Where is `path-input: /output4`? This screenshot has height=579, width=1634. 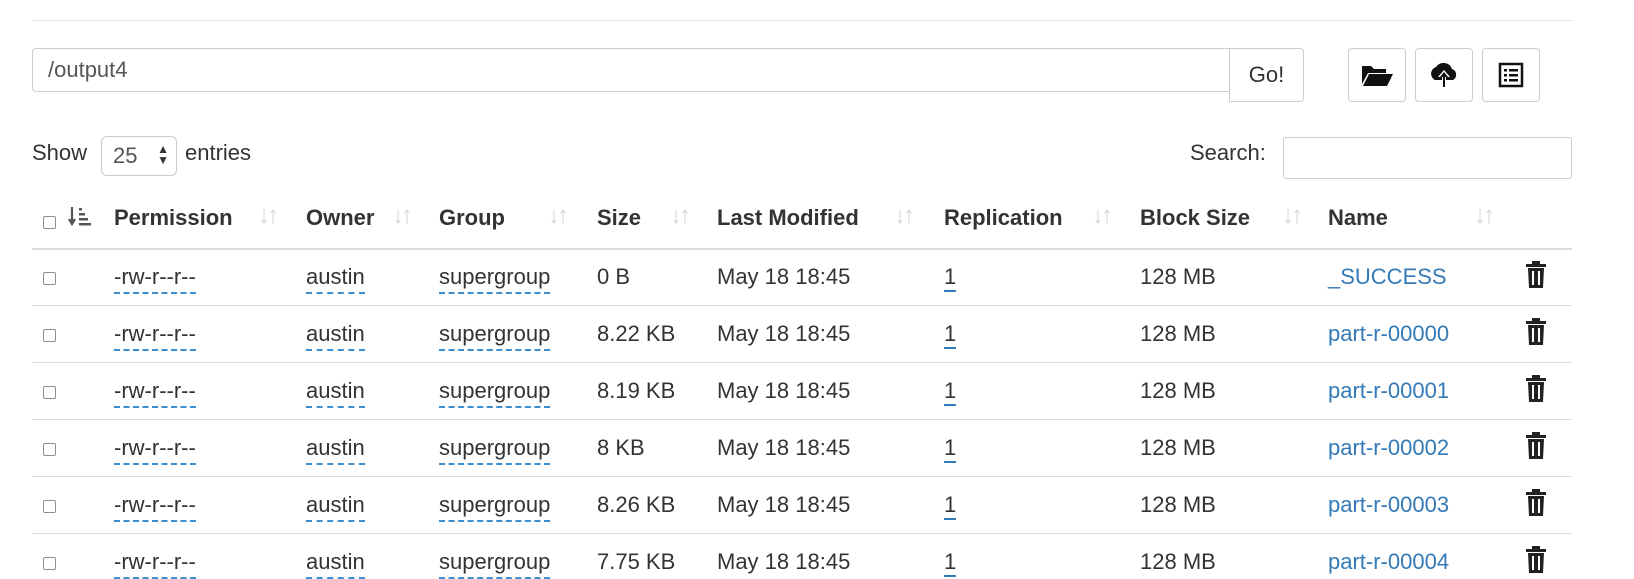
path-input: /output4 is located at coordinates (631, 70).